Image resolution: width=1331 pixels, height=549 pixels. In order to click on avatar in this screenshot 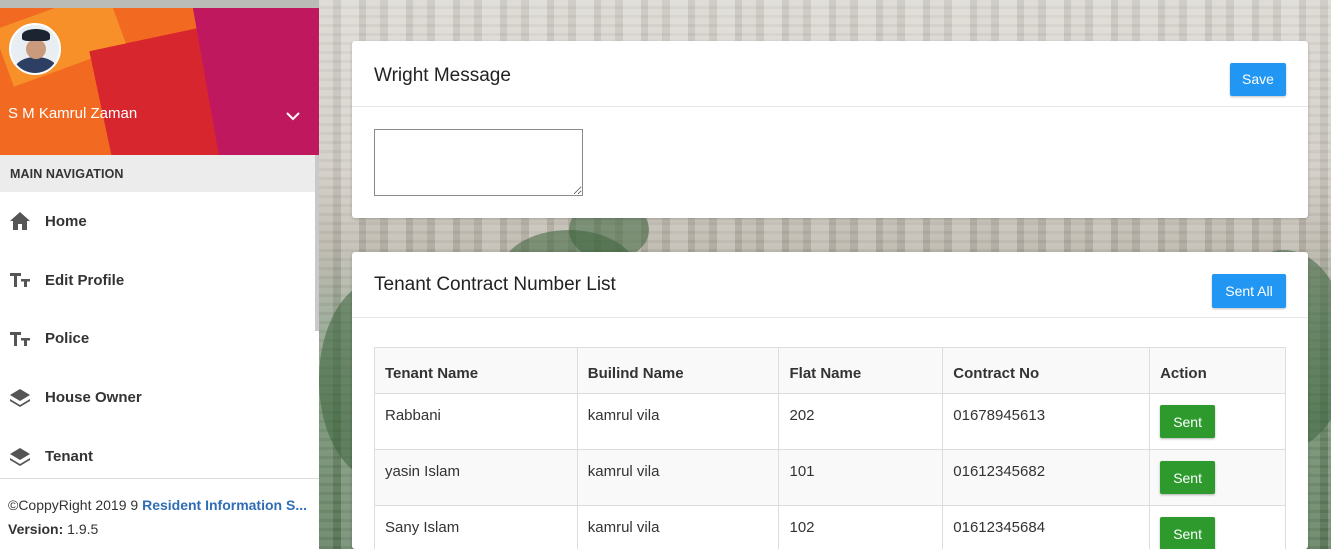, I will do `click(35, 49)`.